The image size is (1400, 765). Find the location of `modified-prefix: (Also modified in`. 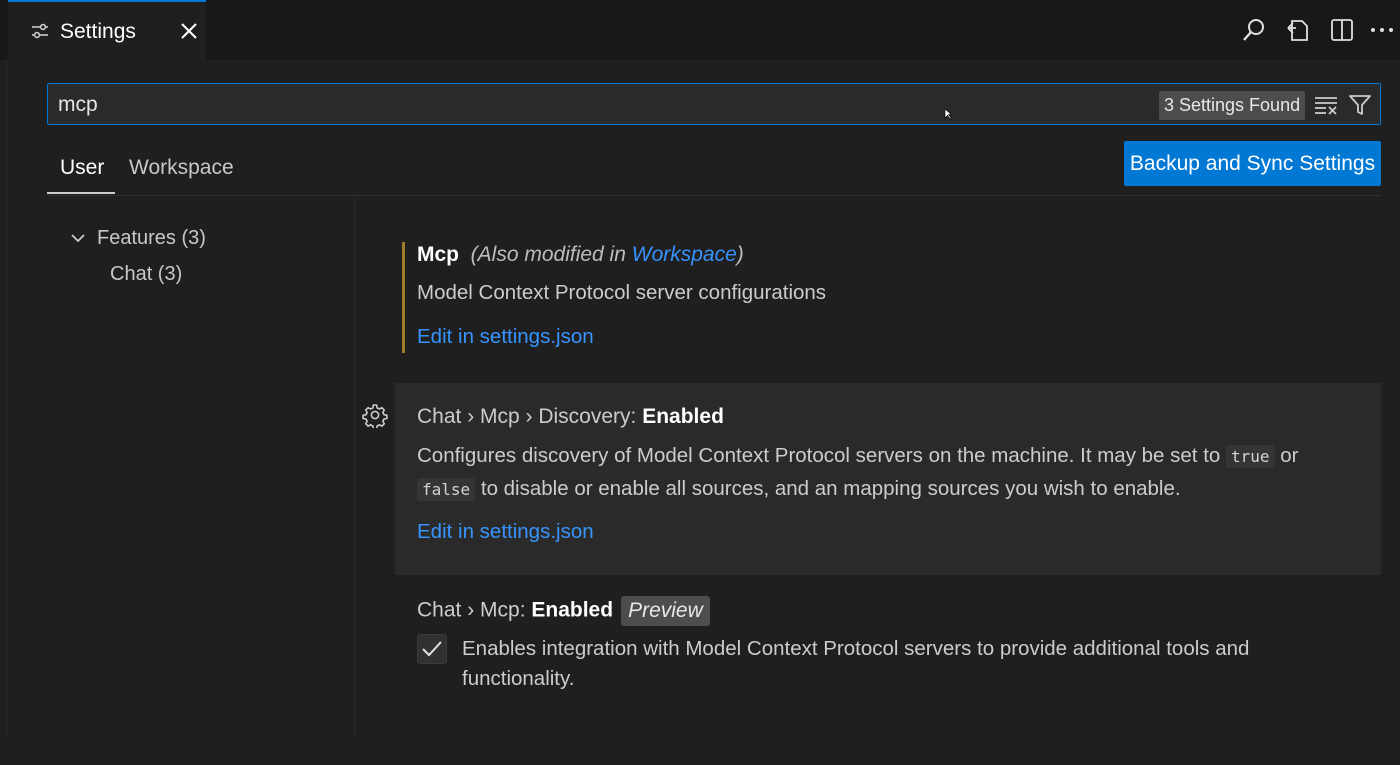

modified-prefix: (Also modified in is located at coordinates (551, 254).